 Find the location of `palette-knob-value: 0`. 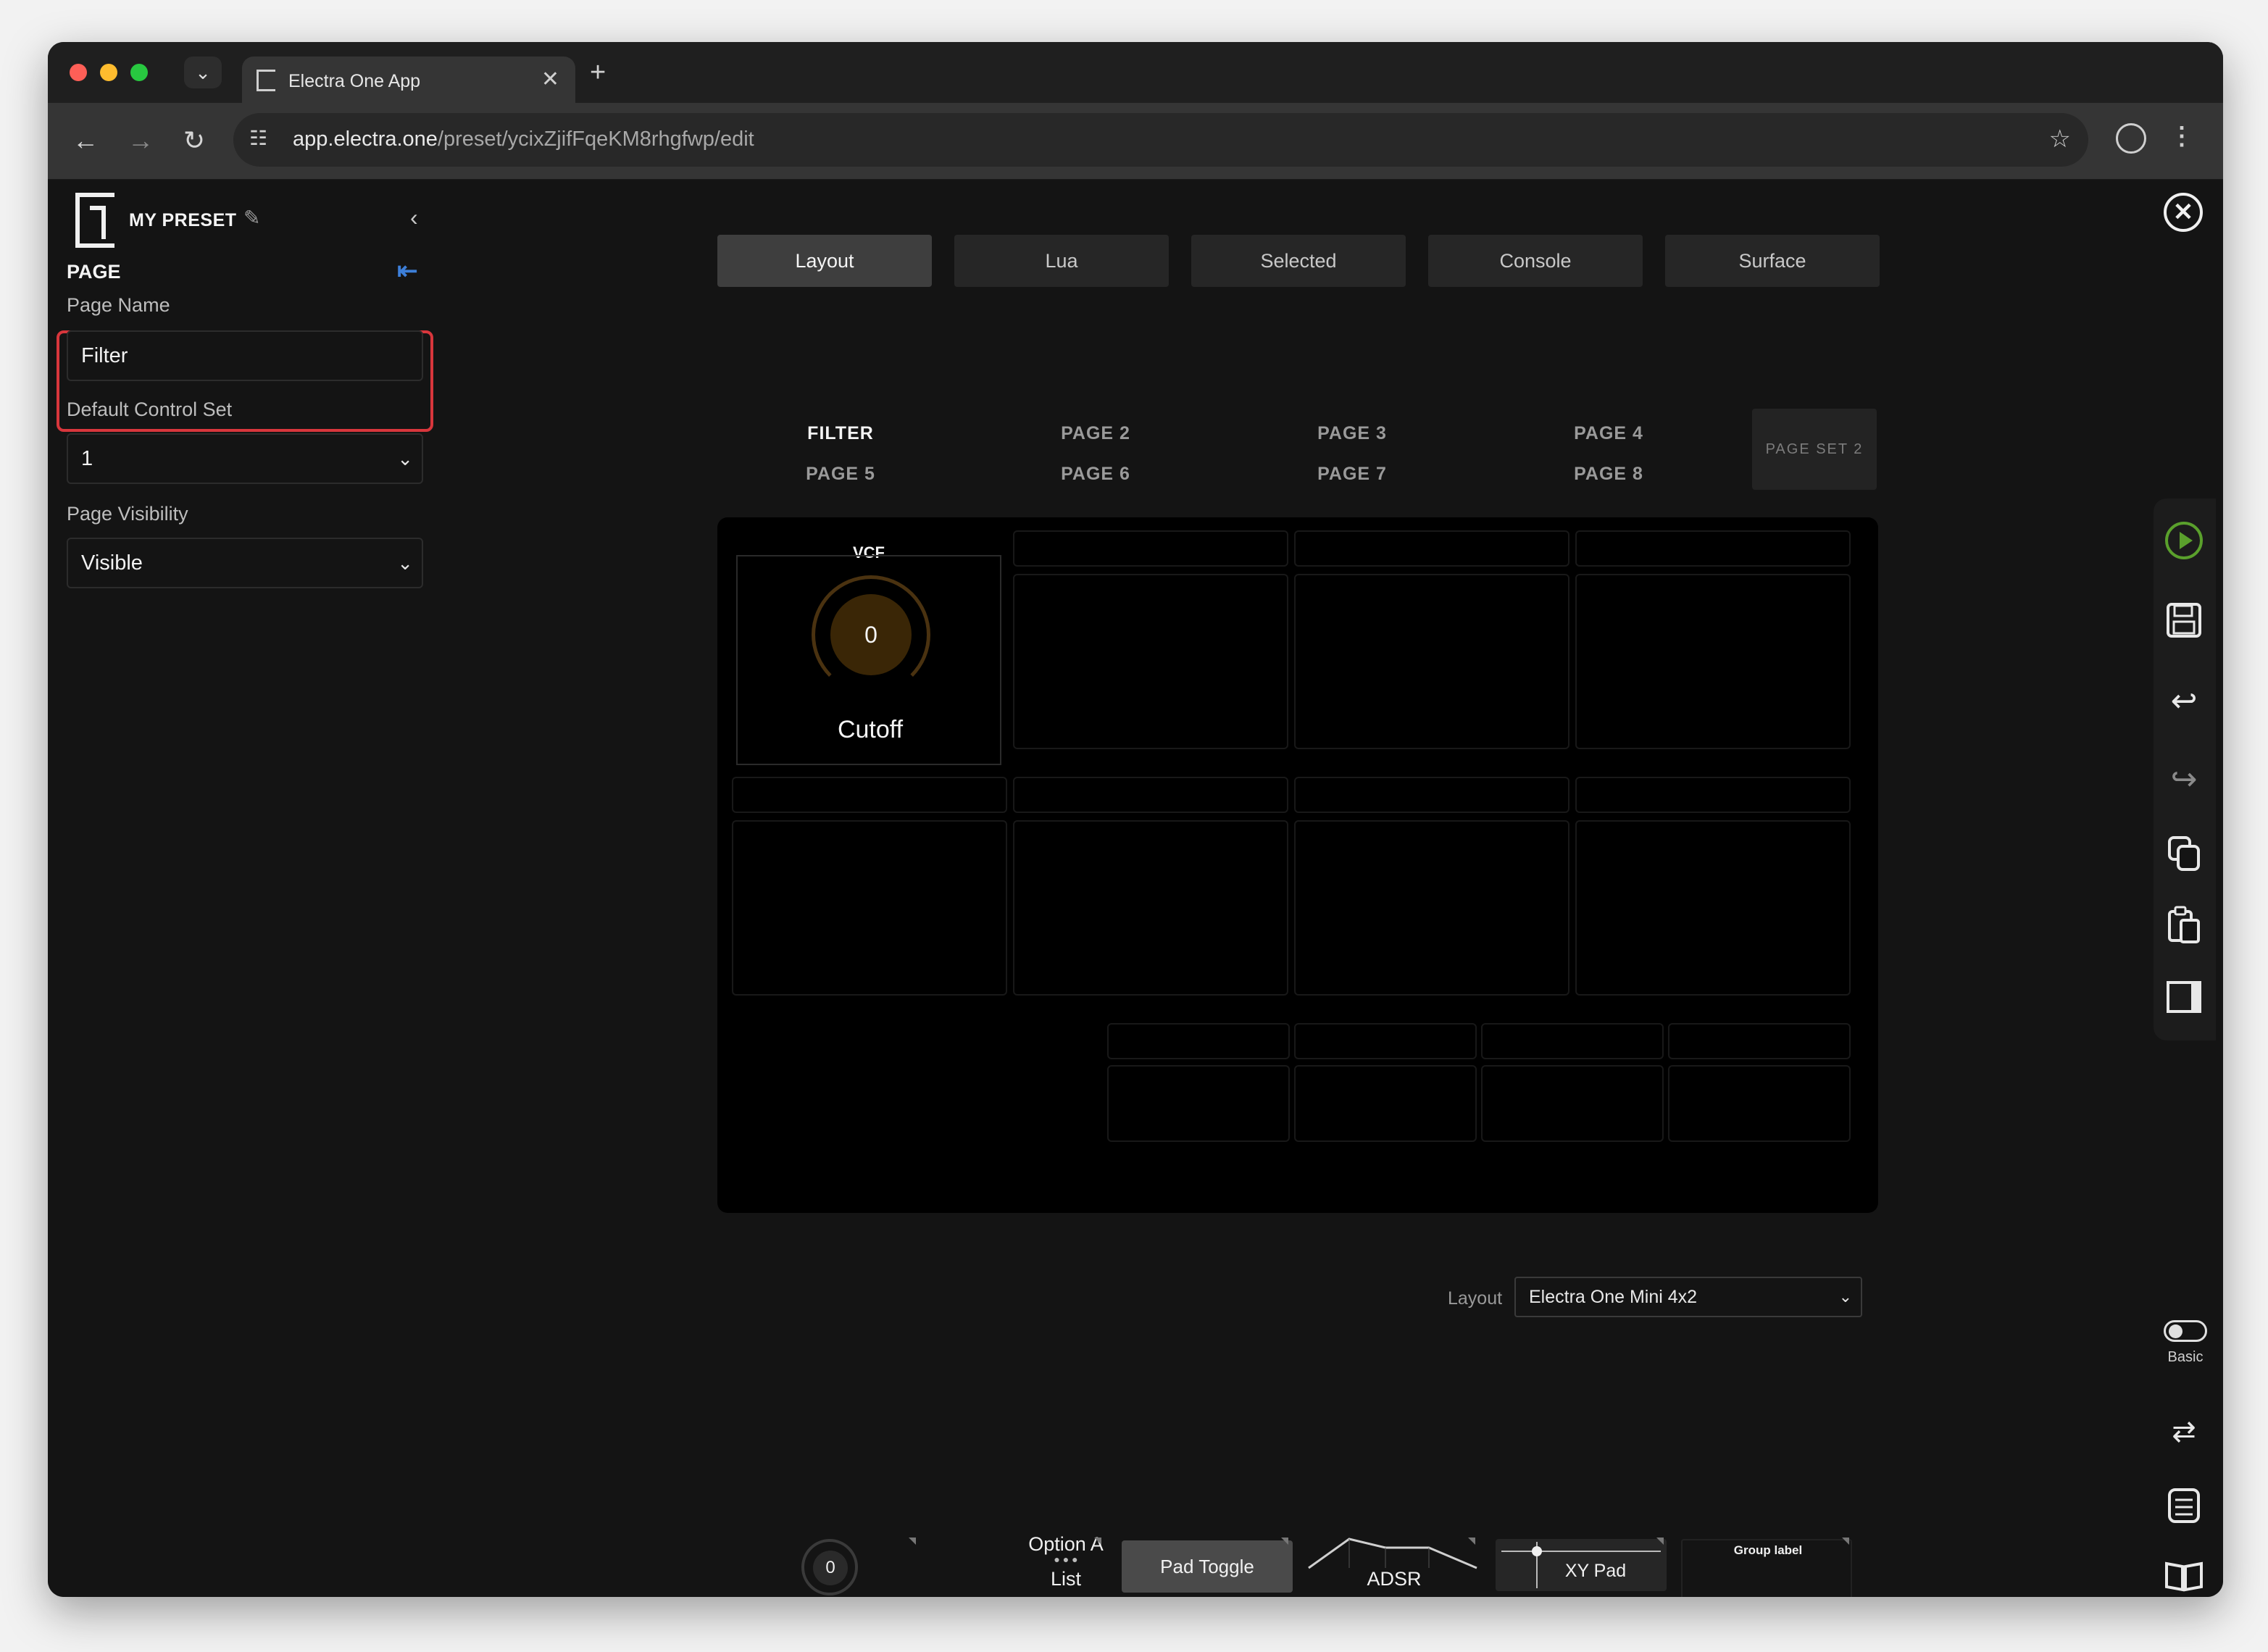

palette-knob-value: 0 is located at coordinates (830, 1568).